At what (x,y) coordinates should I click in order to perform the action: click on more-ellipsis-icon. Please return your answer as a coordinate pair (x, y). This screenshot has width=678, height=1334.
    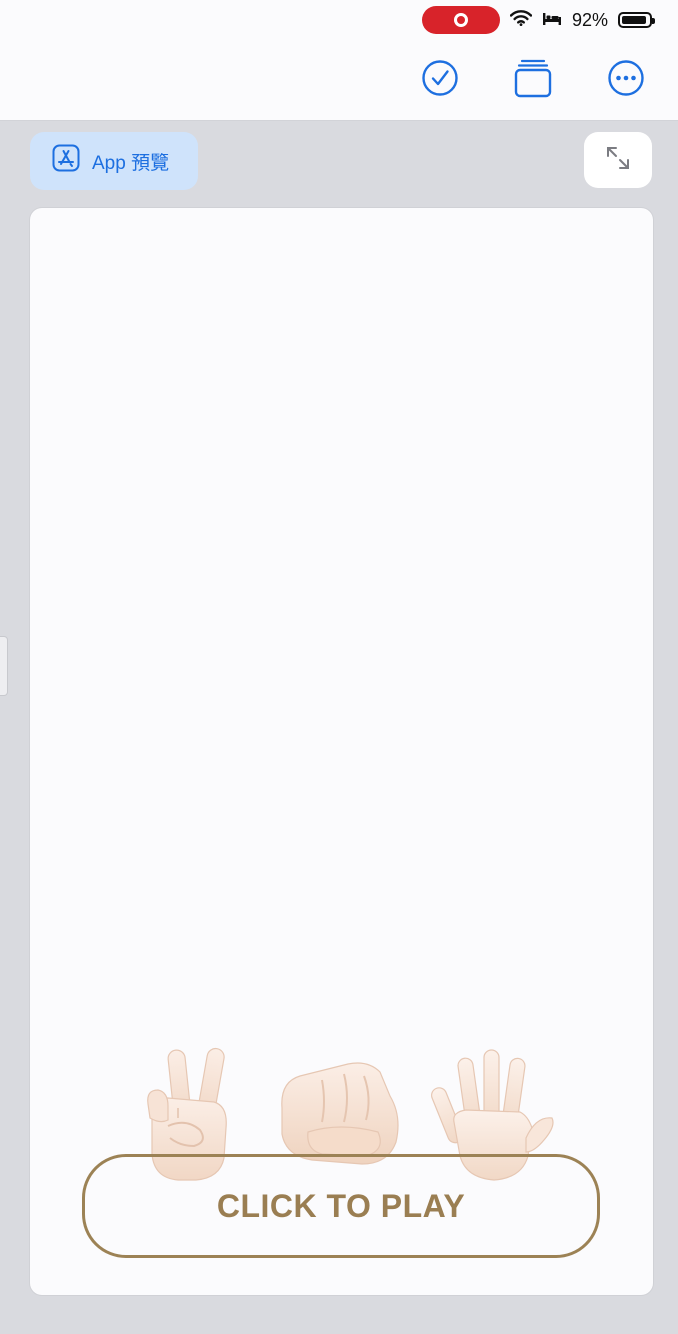
    Looking at the image, I should click on (626, 80).